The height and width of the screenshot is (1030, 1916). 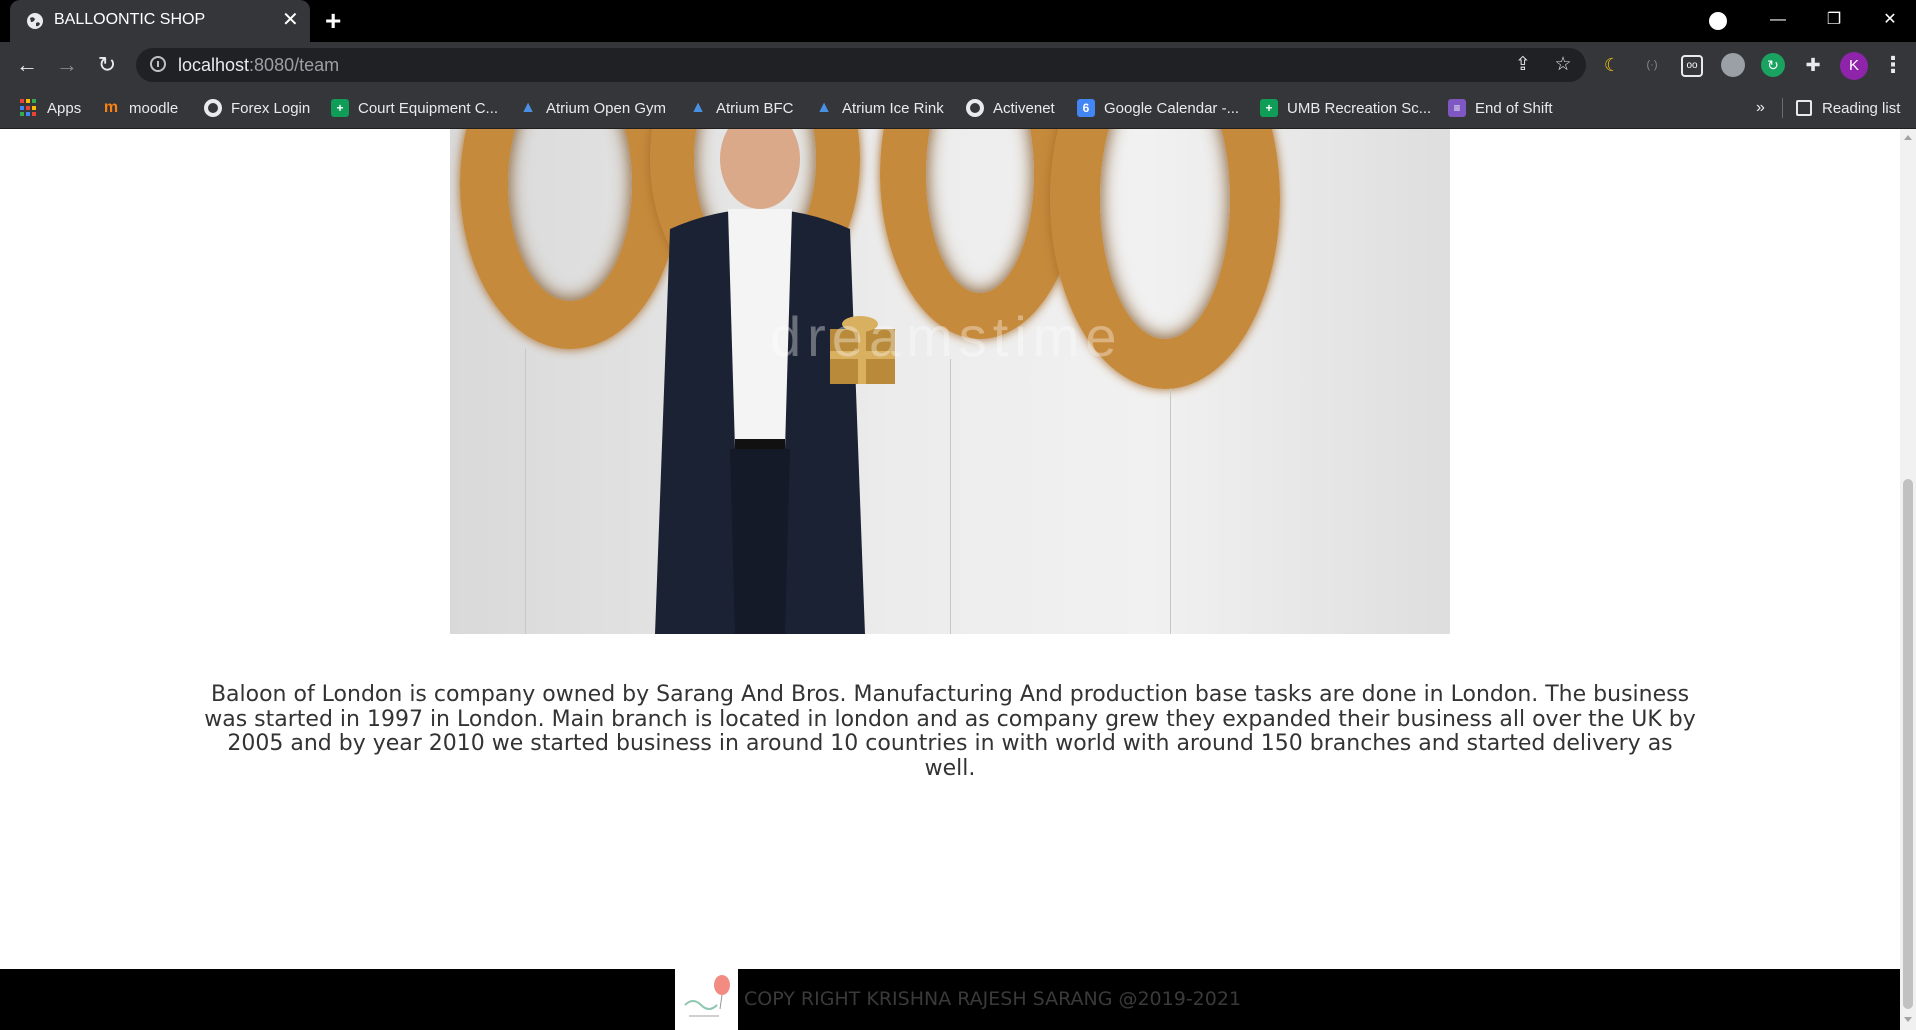 I want to click on bookmark-activenet: Activenet, so click(x=1010, y=108).